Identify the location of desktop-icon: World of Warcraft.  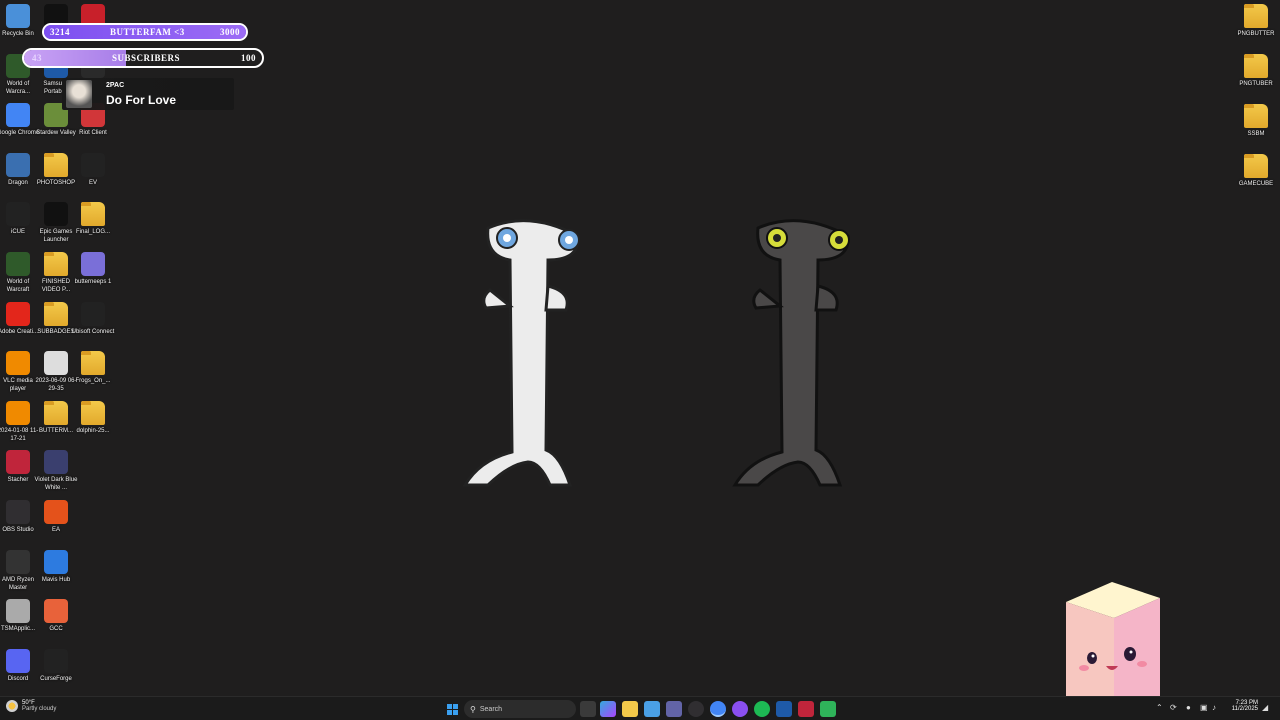
(19, 273).